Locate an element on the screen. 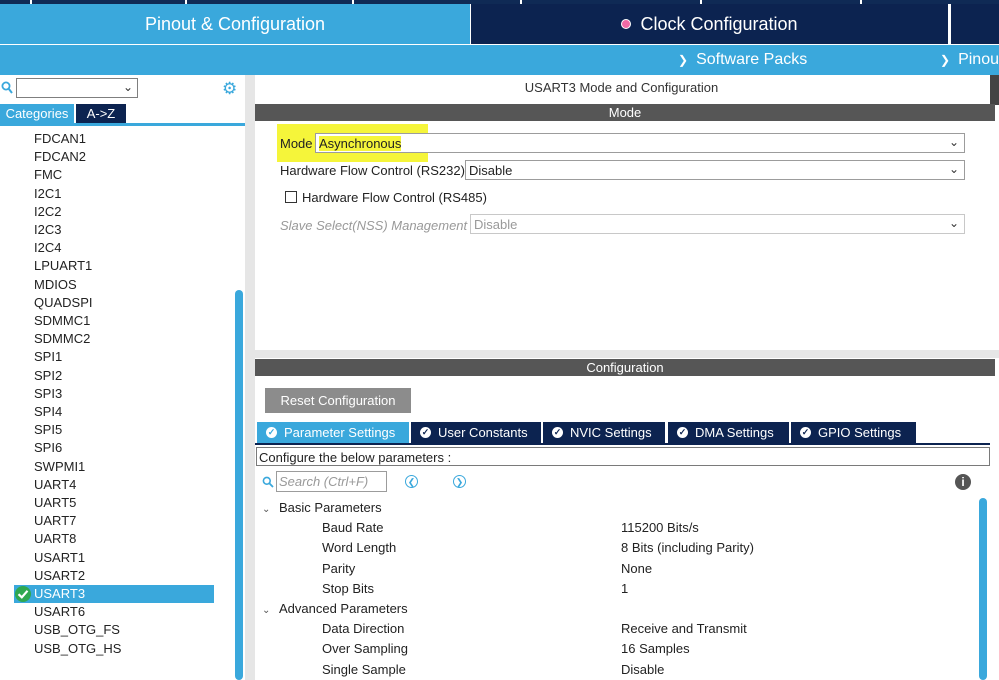 The image size is (999, 680). peripheral-label: I2C1 is located at coordinates (48, 193).